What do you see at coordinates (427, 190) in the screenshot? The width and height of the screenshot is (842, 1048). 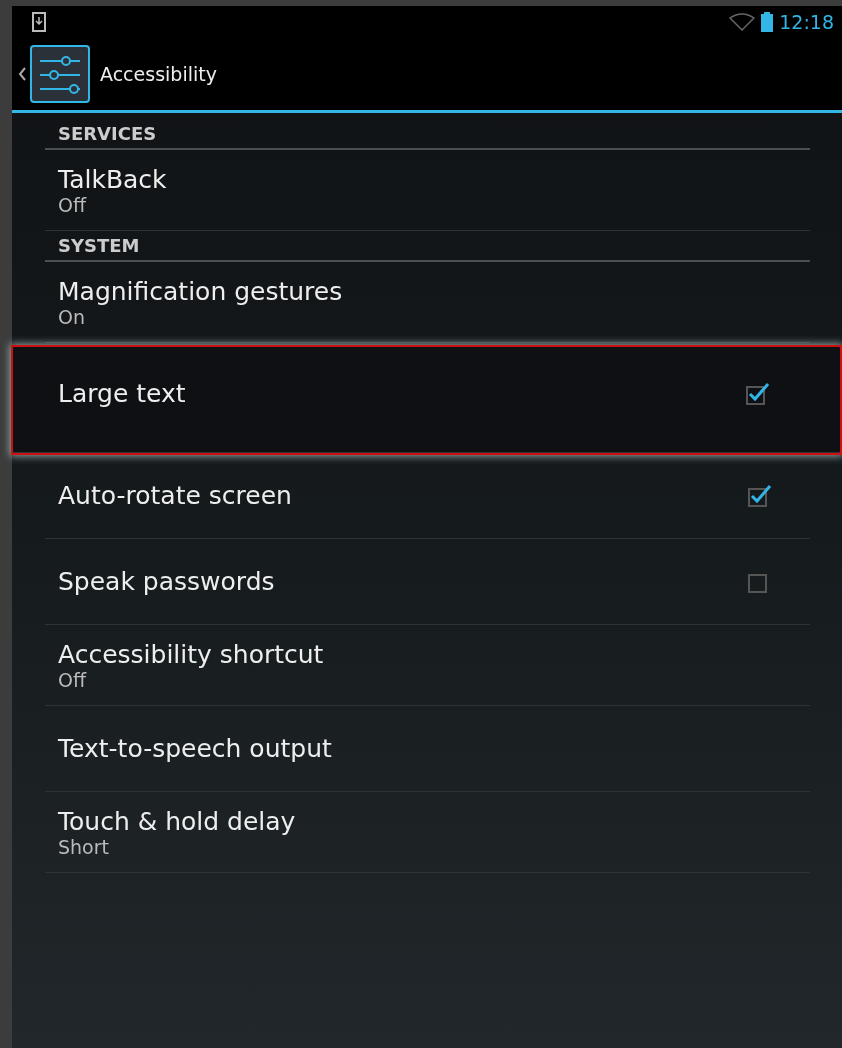 I see `settings-row: TalkBack Off` at bounding box center [427, 190].